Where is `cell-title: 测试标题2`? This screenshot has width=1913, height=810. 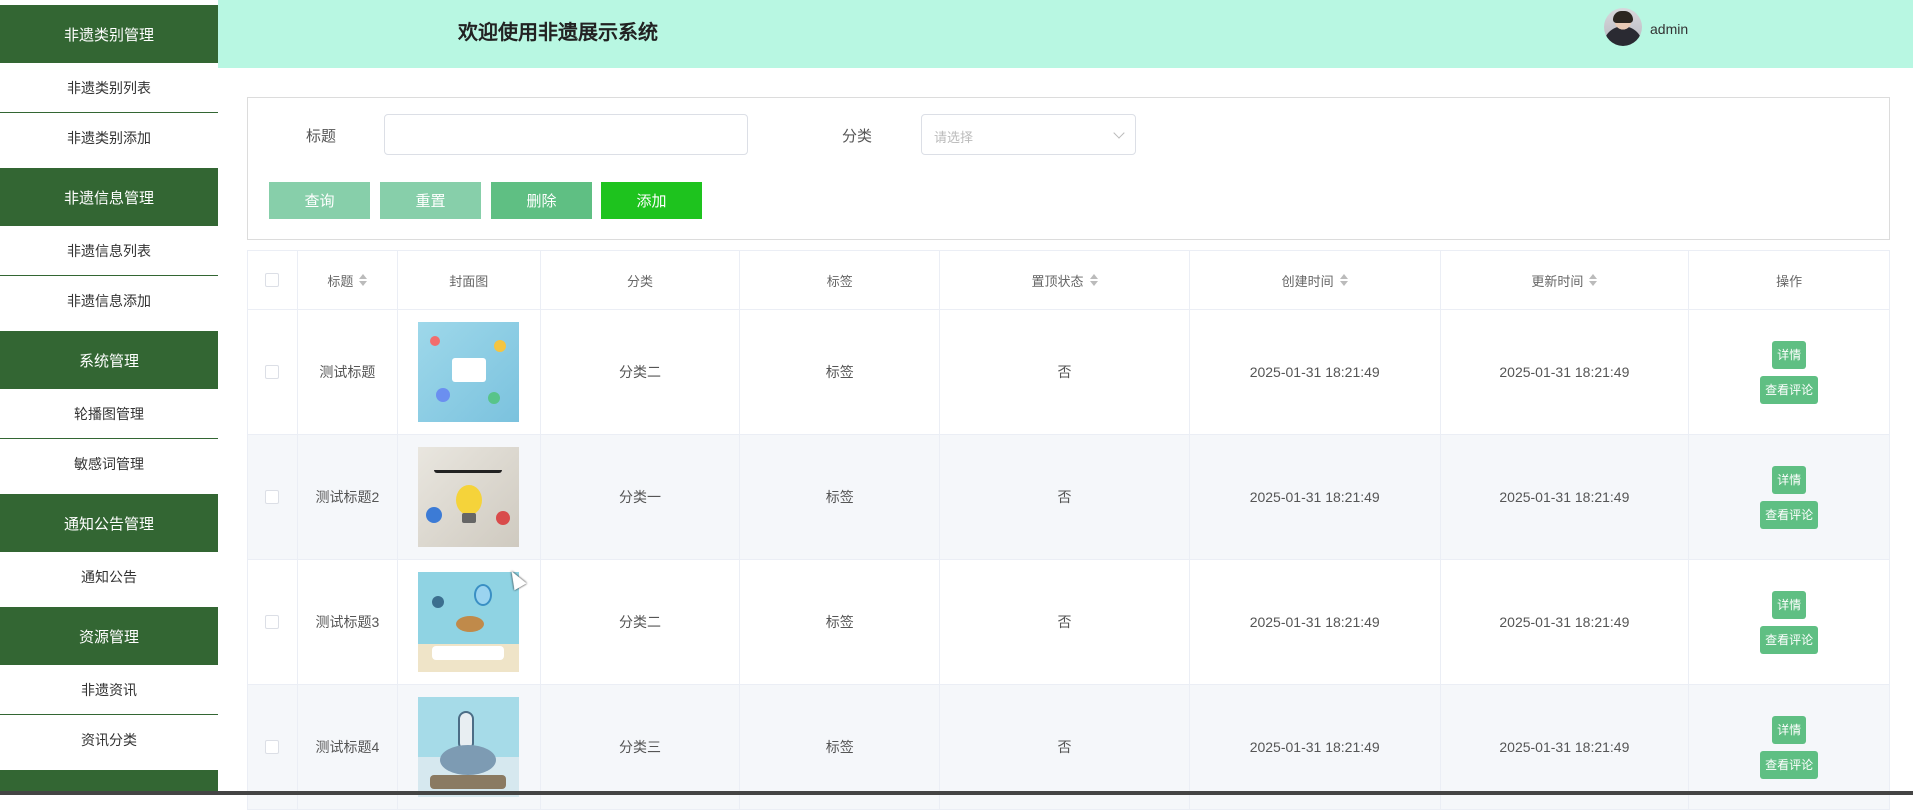 cell-title: 测试标题2 is located at coordinates (348, 497).